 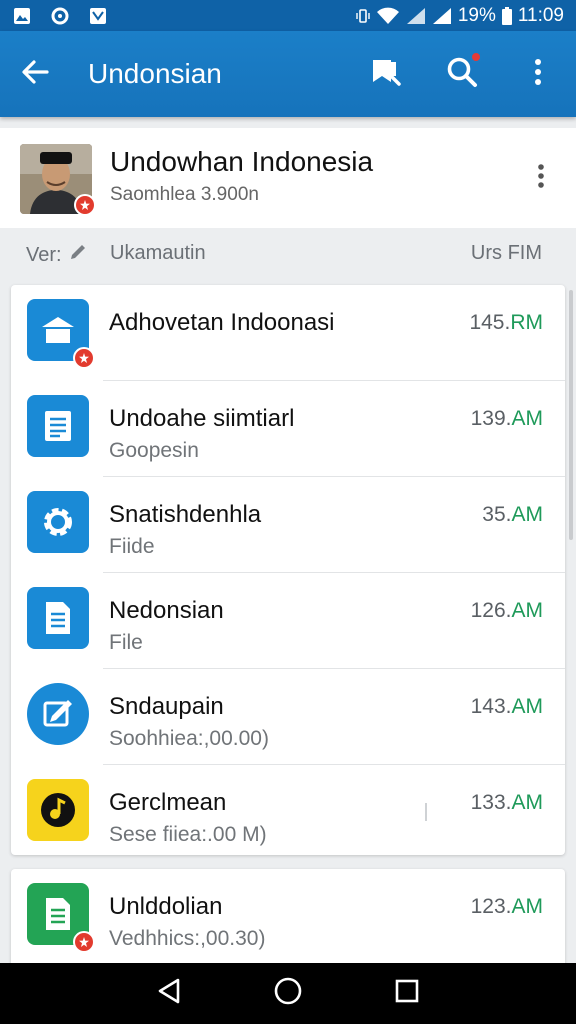 I want to click on profile-name: Undowhan Indonesia, so click(x=242, y=161).